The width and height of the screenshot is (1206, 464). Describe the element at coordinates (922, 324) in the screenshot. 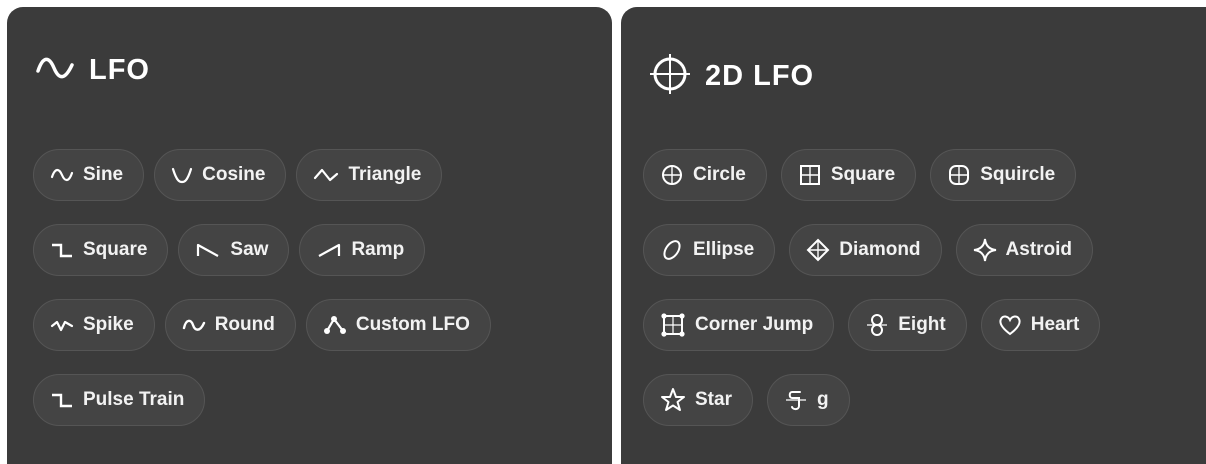

I see `eight-label: Eight` at that location.